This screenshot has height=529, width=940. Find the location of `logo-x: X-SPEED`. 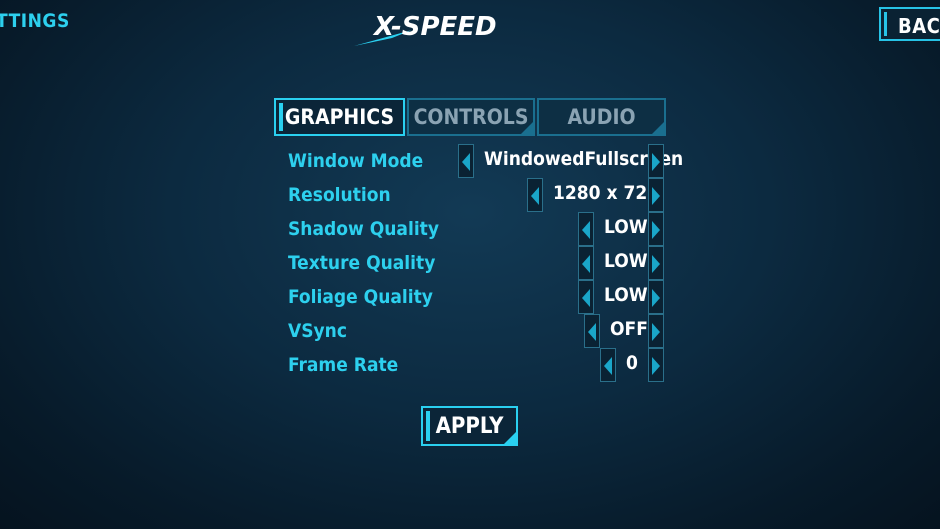

logo-x: X-SPEED is located at coordinates (434, 27).